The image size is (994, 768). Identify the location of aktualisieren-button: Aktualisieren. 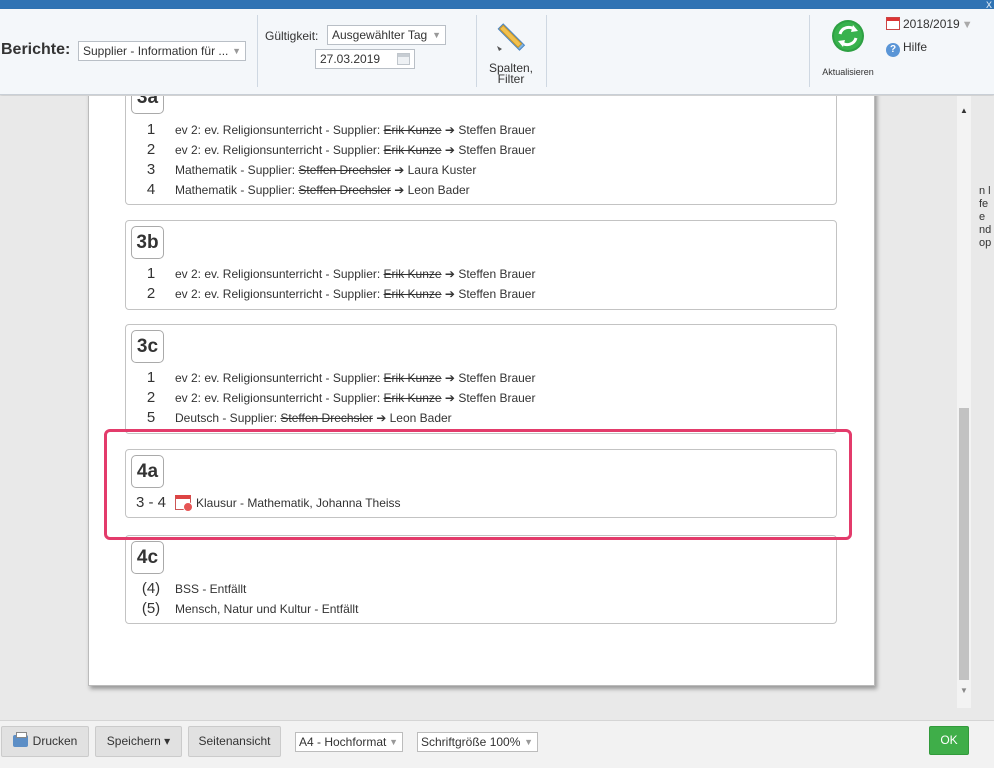
(848, 50).